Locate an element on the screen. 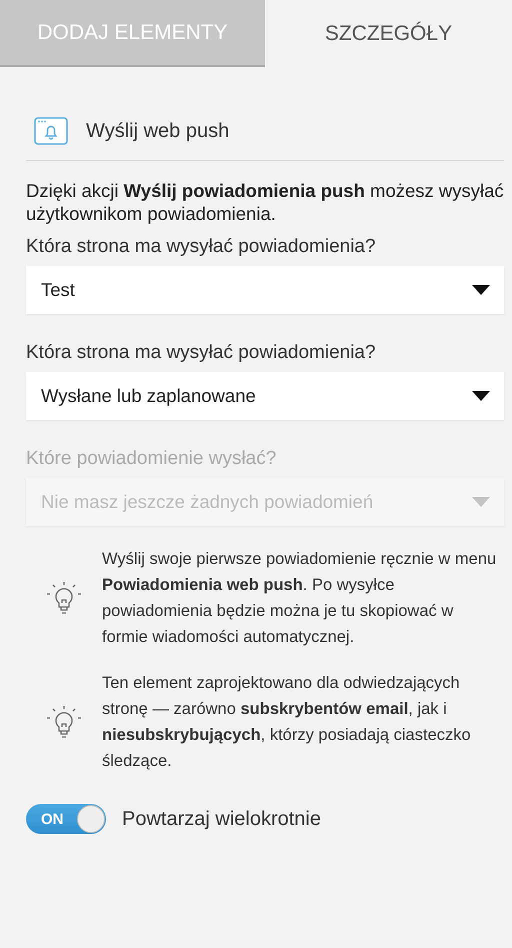  description-text: Dzięki akcji Wyślij powiadomienia push możesz wysyłać użytkownikom powiadomienia. is located at coordinates (265, 202).